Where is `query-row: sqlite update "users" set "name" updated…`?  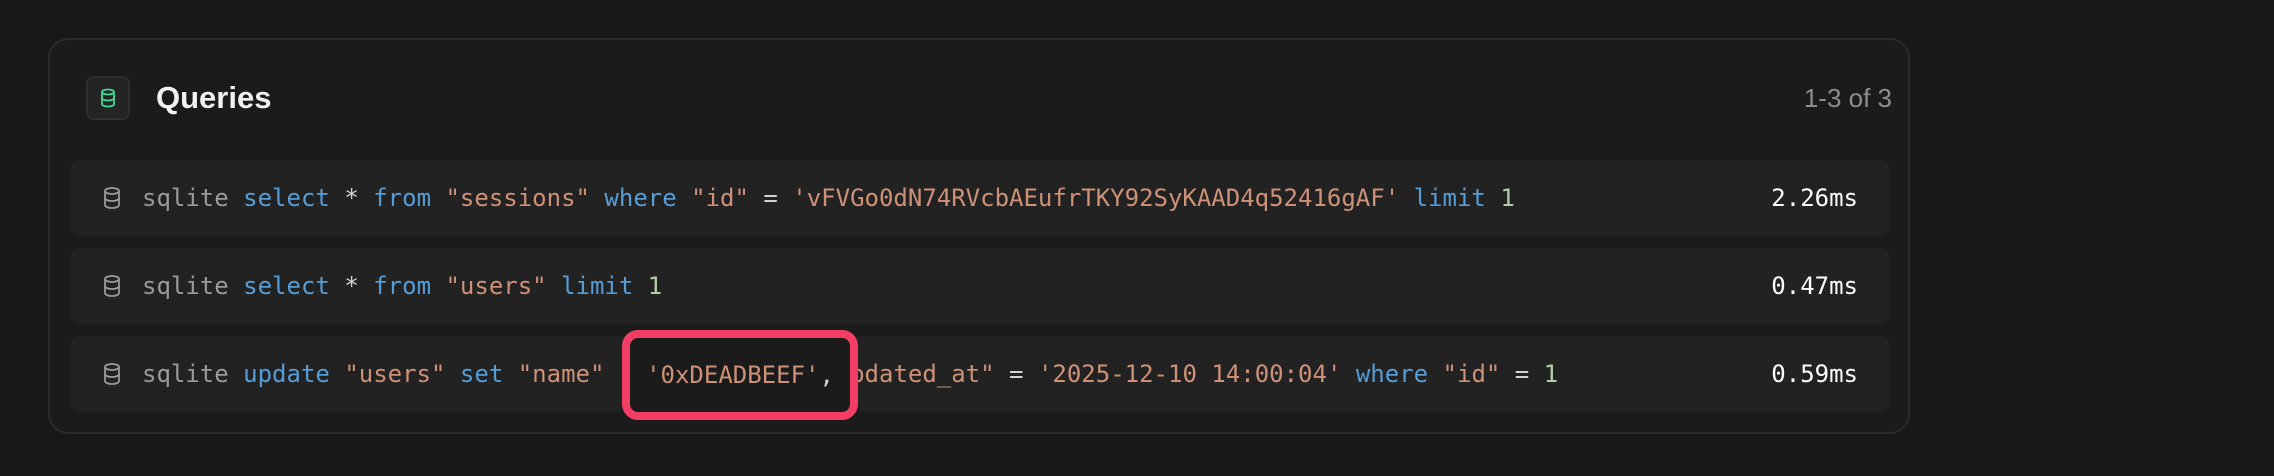 query-row: sqlite update "users" set "name" updated… is located at coordinates (980, 374).